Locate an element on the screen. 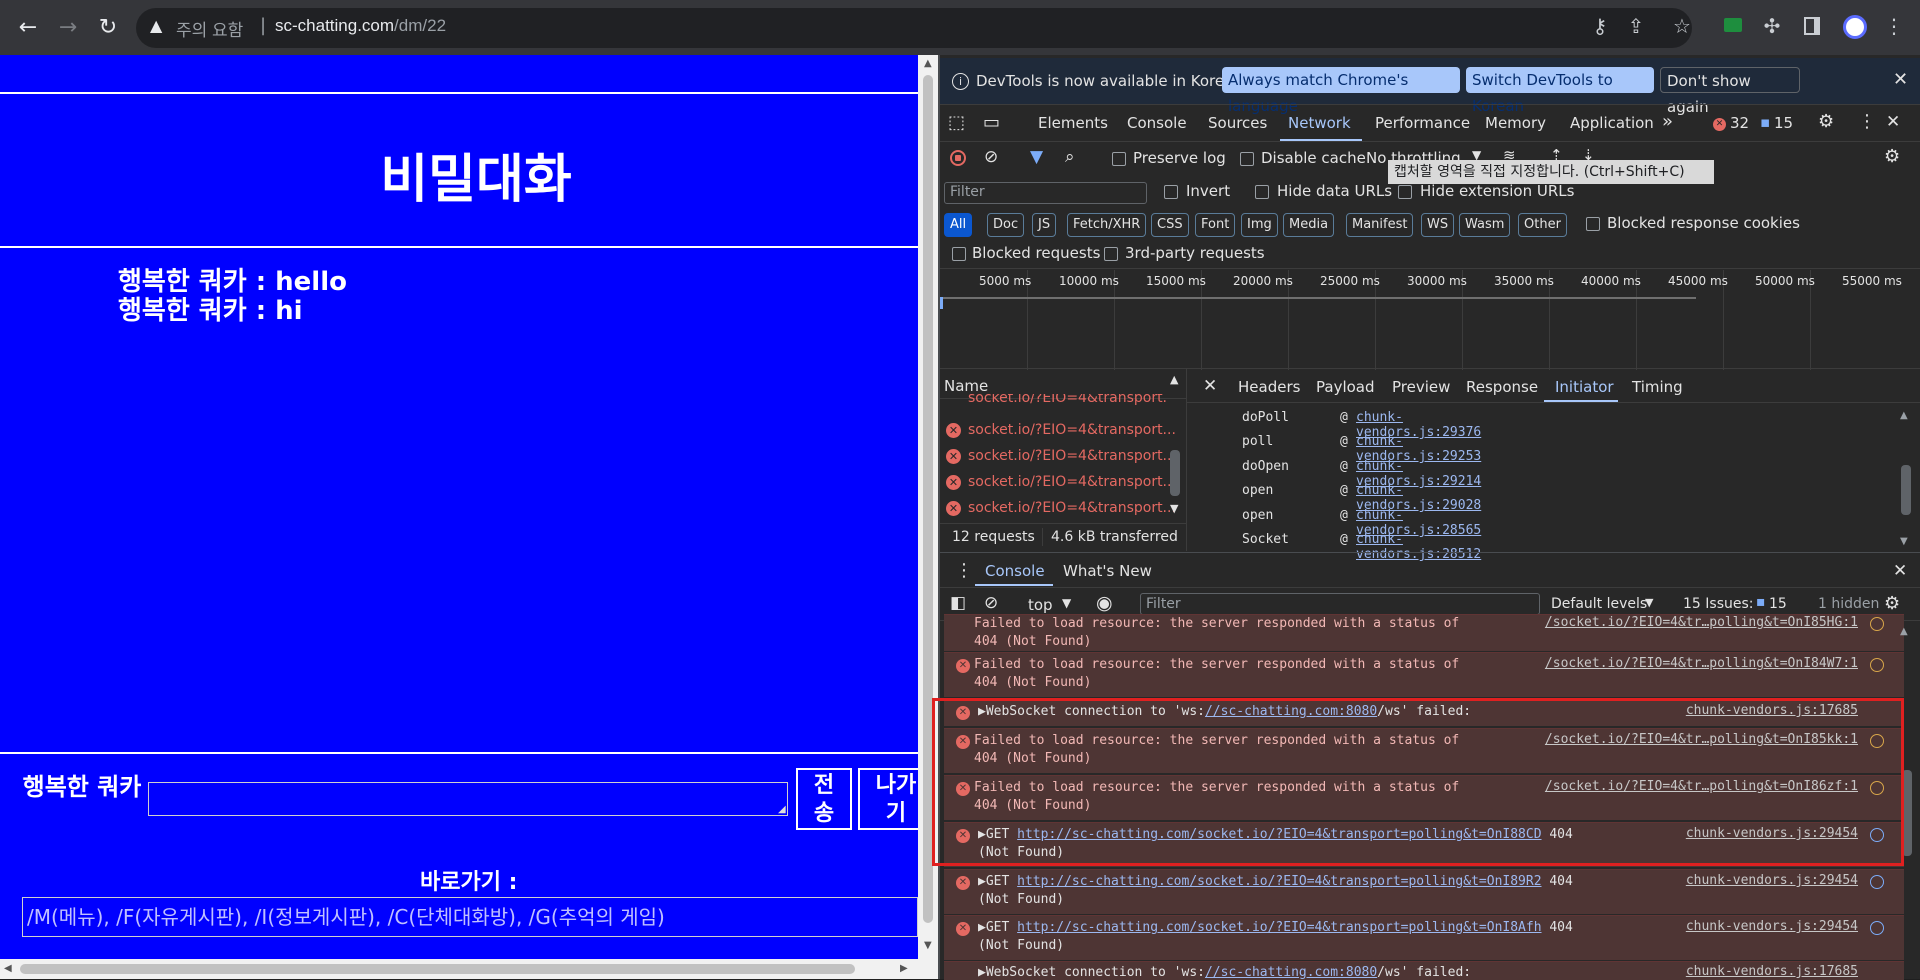 Image resolution: width=1920 pixels, height=980 pixels. type-manifest: Manifest is located at coordinates (1380, 225).